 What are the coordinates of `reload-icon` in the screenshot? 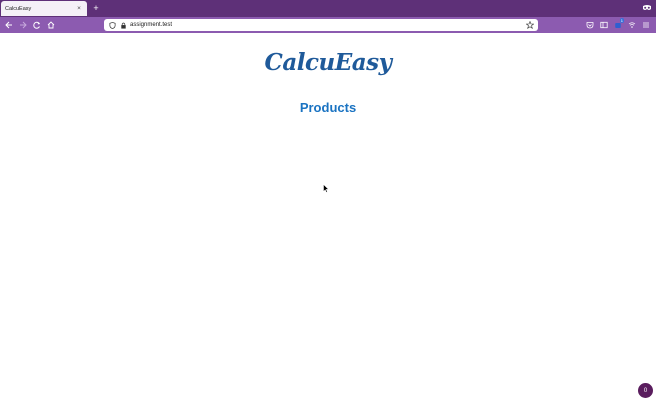 It's located at (36, 25).